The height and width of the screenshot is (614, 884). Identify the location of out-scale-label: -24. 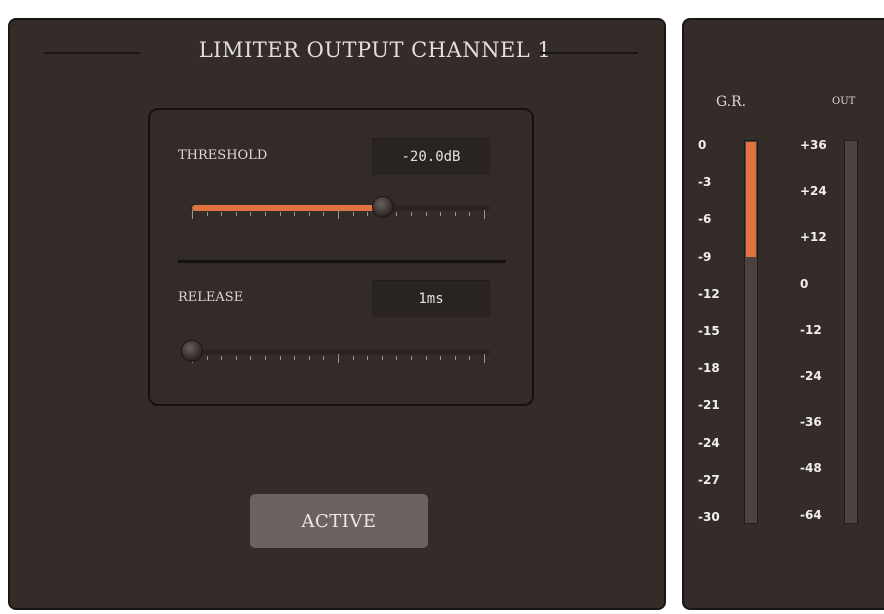
(811, 376).